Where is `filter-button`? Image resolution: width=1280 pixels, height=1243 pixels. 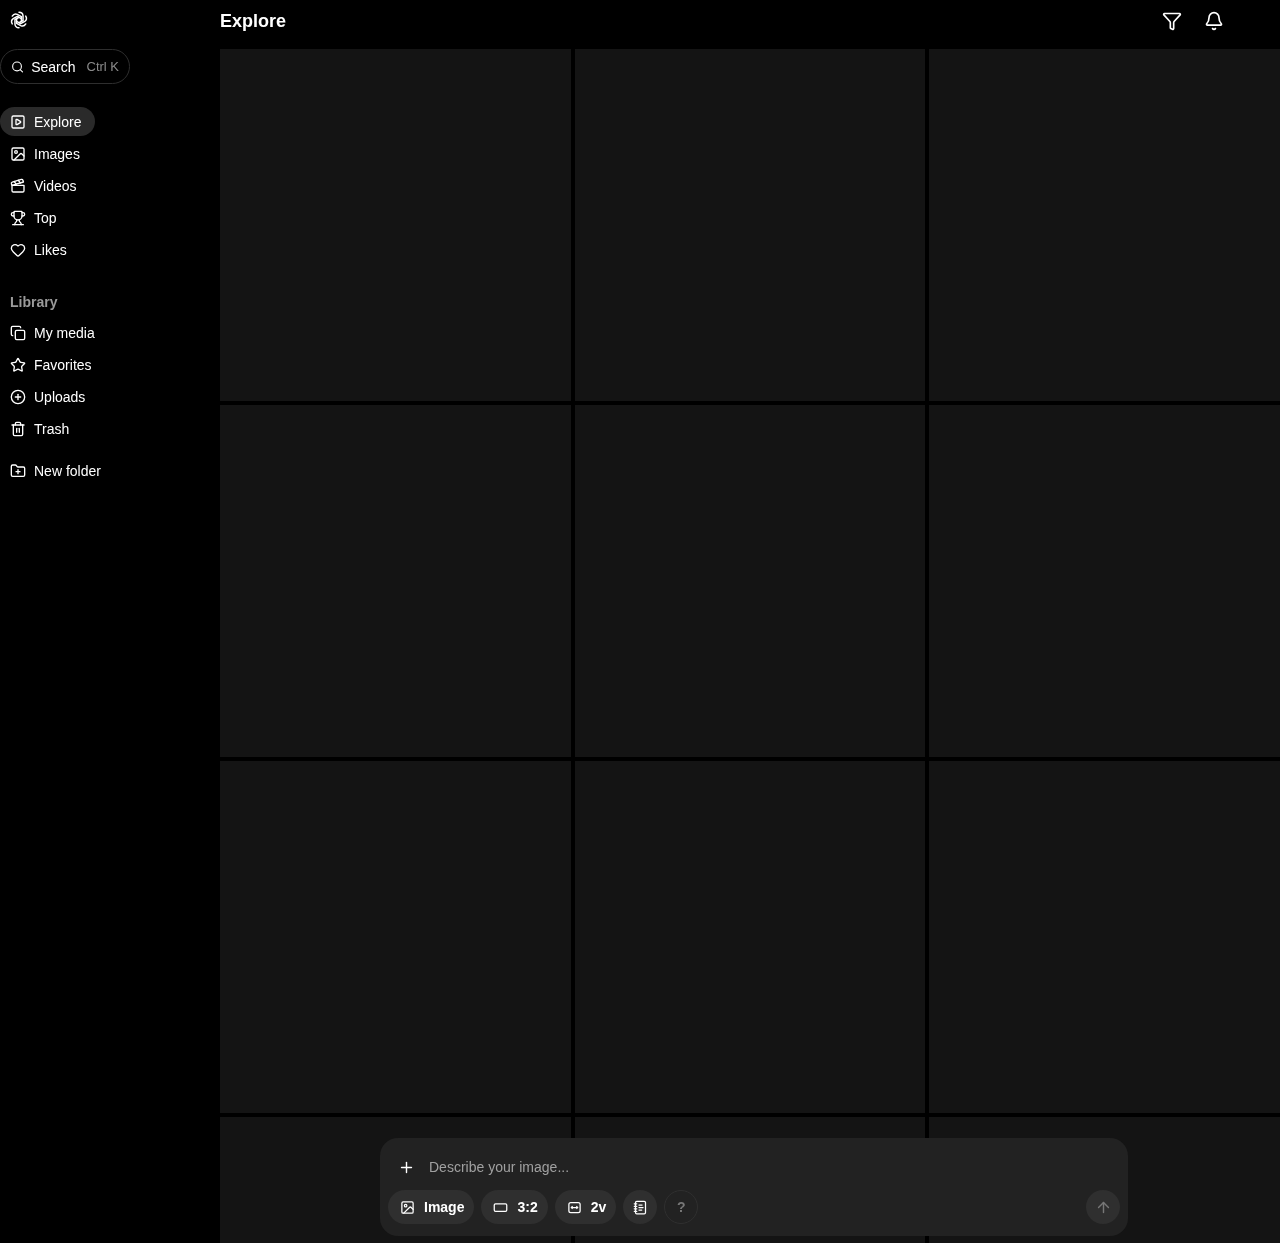
filter-button is located at coordinates (1172, 20).